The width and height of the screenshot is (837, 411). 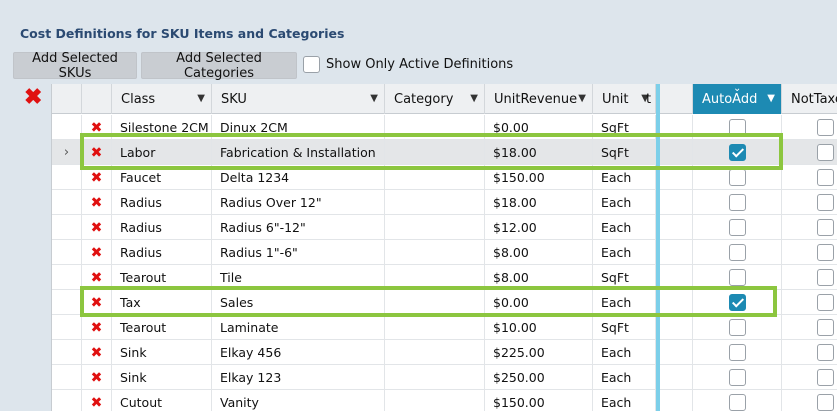 What do you see at coordinates (298, 277) in the screenshot?
I see `cell-sku: Tile` at bounding box center [298, 277].